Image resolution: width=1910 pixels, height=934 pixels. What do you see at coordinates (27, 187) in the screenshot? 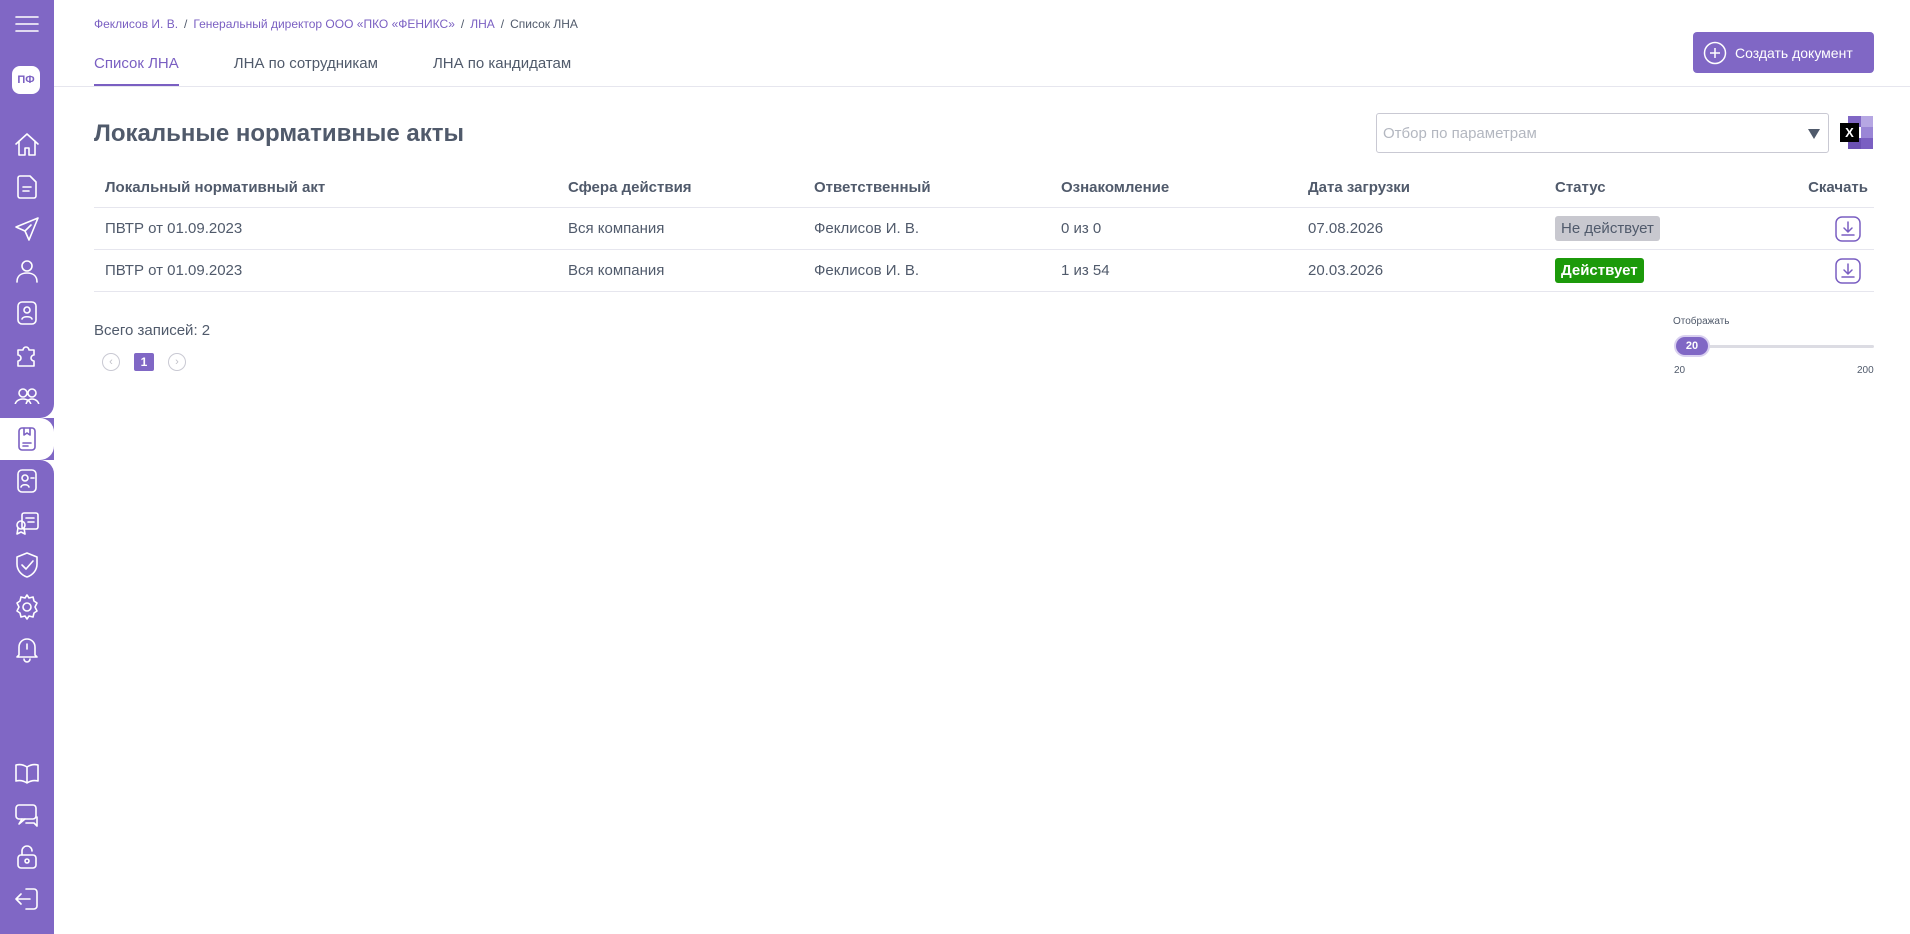
I see `document-icon` at bounding box center [27, 187].